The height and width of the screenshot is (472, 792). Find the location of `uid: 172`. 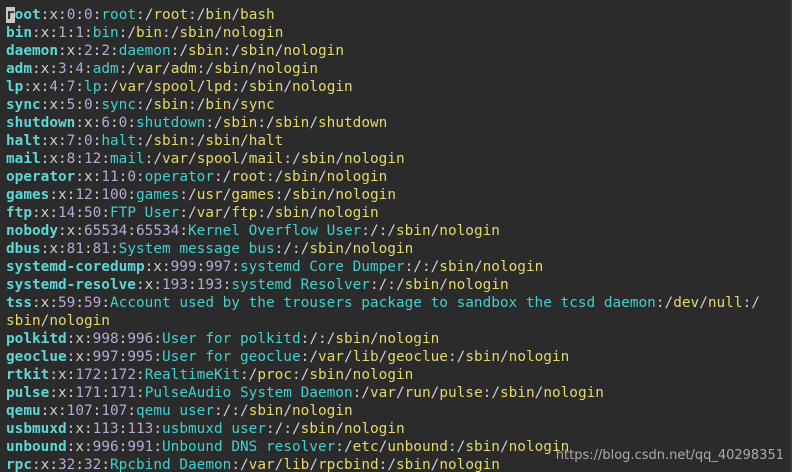

uid: 172 is located at coordinates (88, 375).